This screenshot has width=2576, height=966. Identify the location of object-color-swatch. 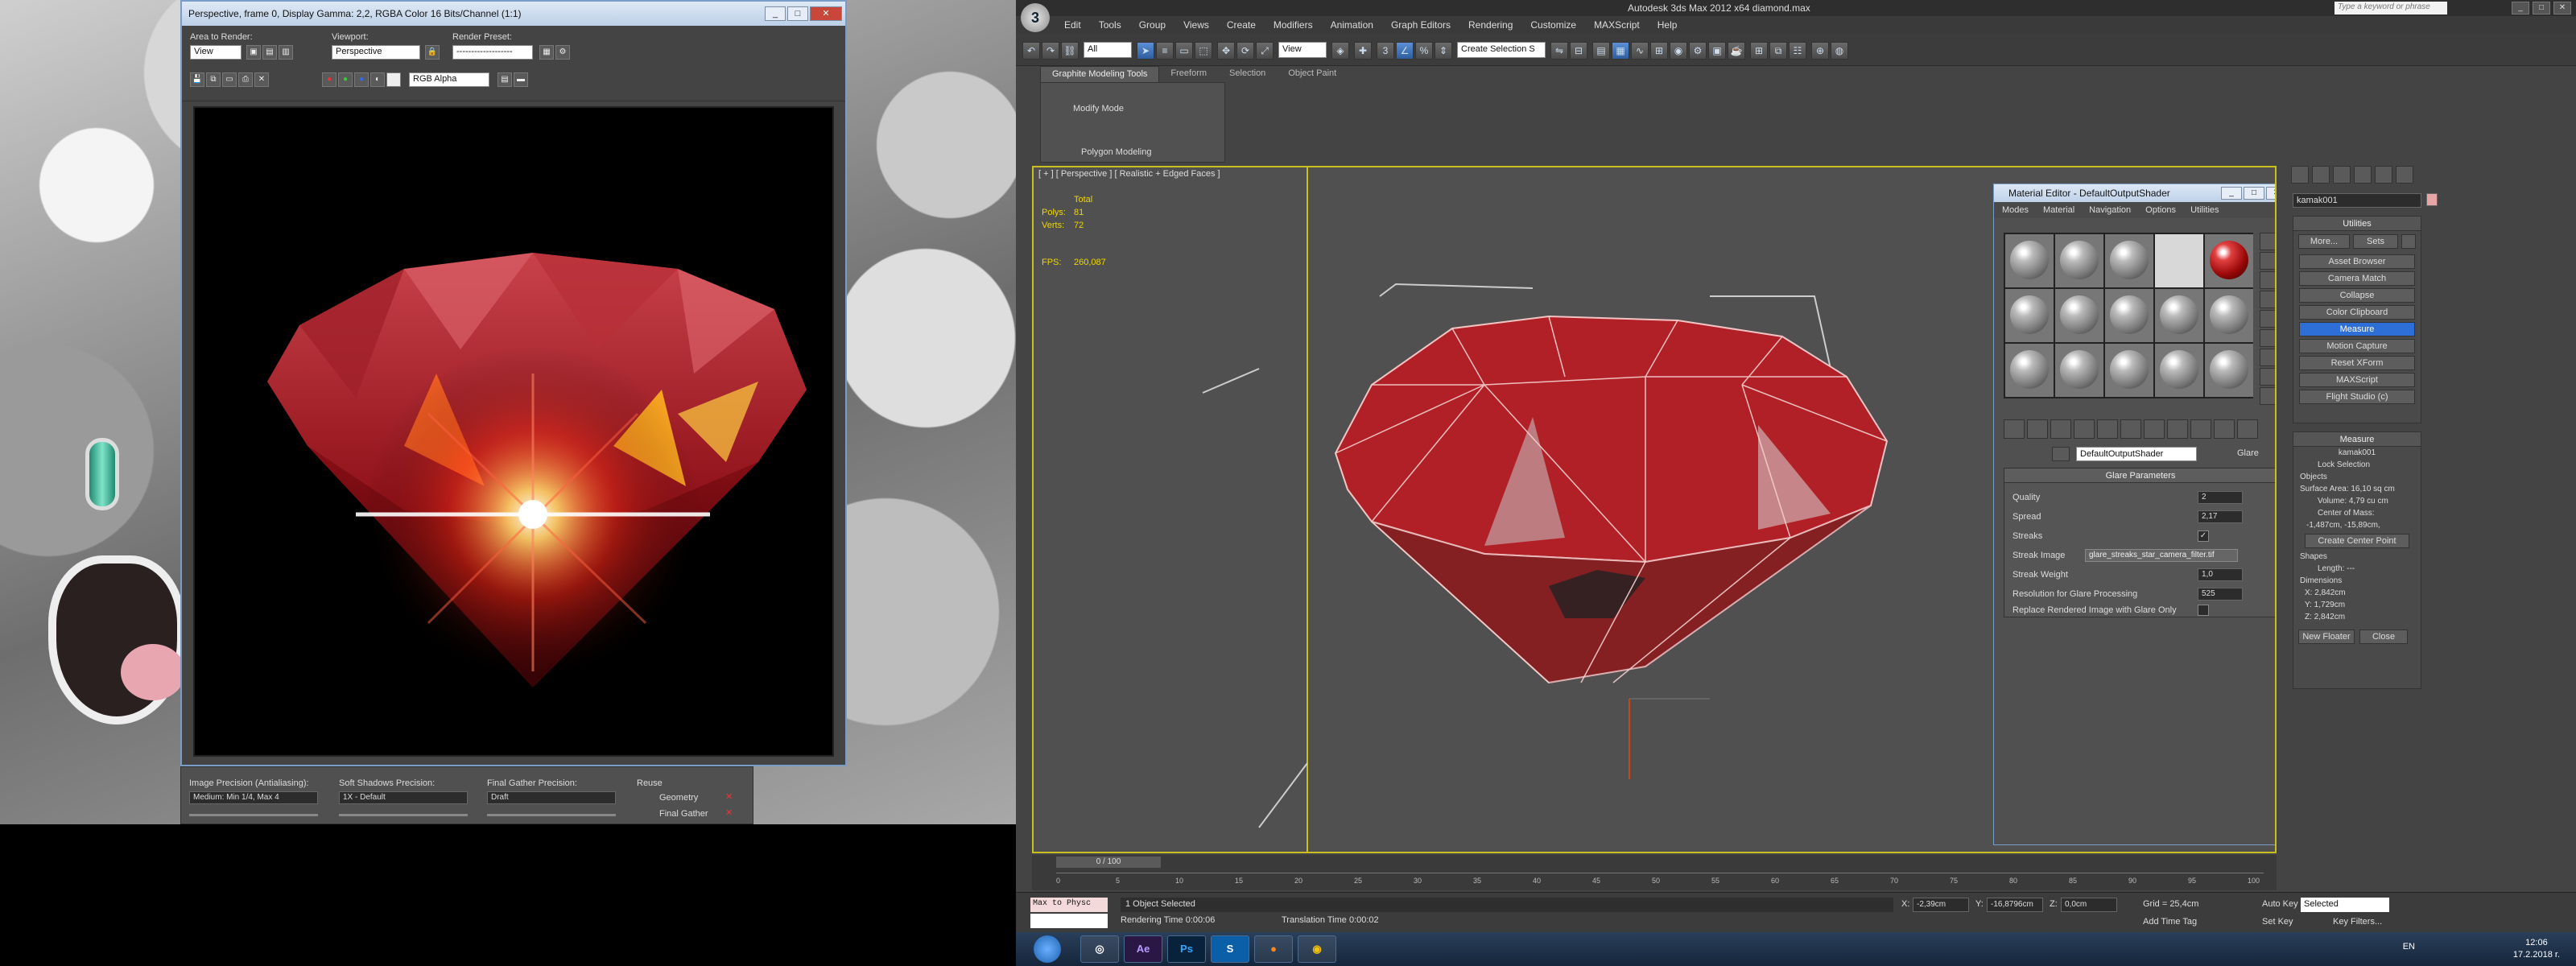
(2432, 199).